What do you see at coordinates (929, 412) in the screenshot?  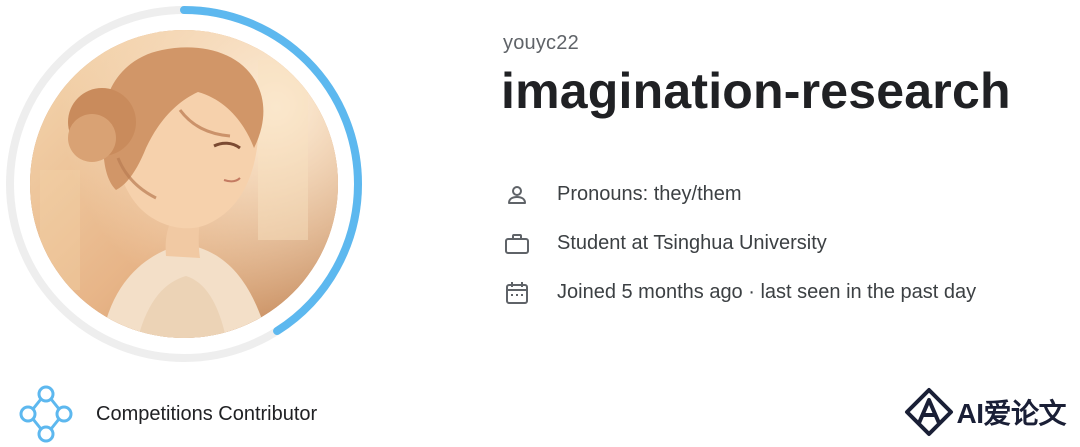 I see `watermark-logo-icon` at bounding box center [929, 412].